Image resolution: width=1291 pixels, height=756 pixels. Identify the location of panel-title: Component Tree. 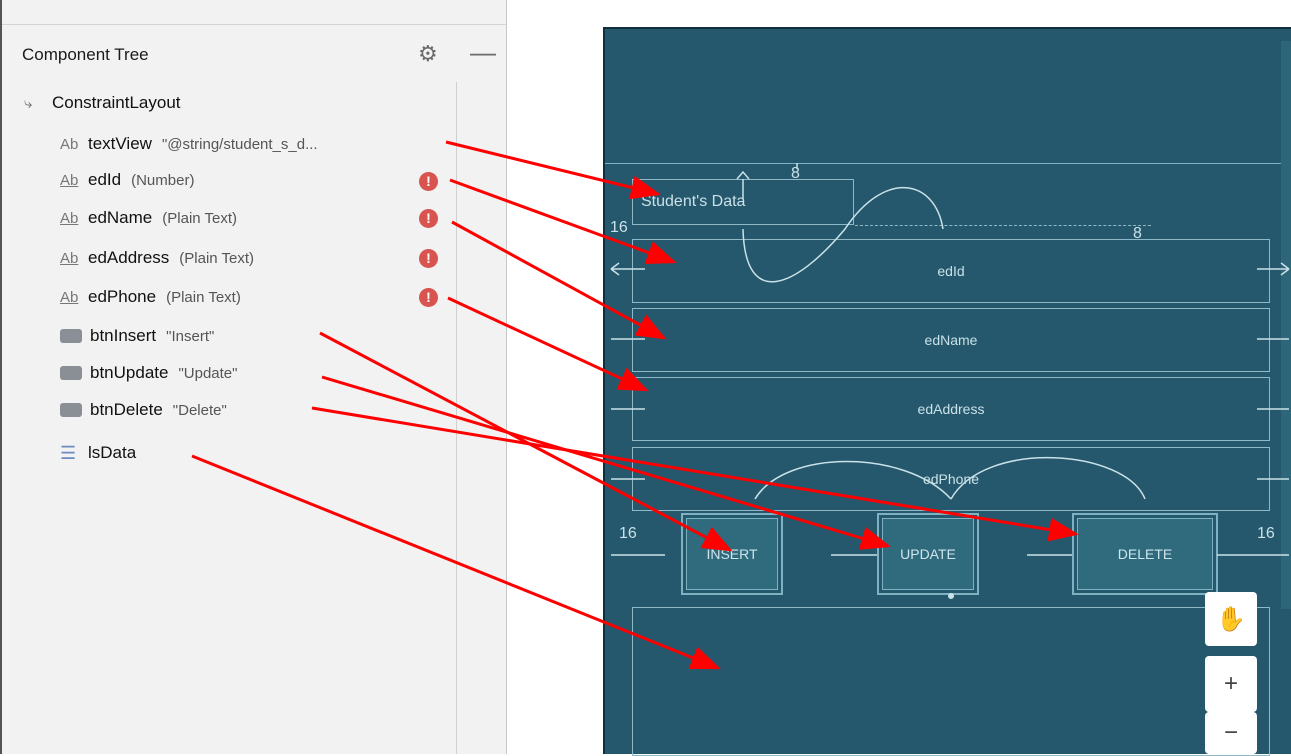
(85, 54).